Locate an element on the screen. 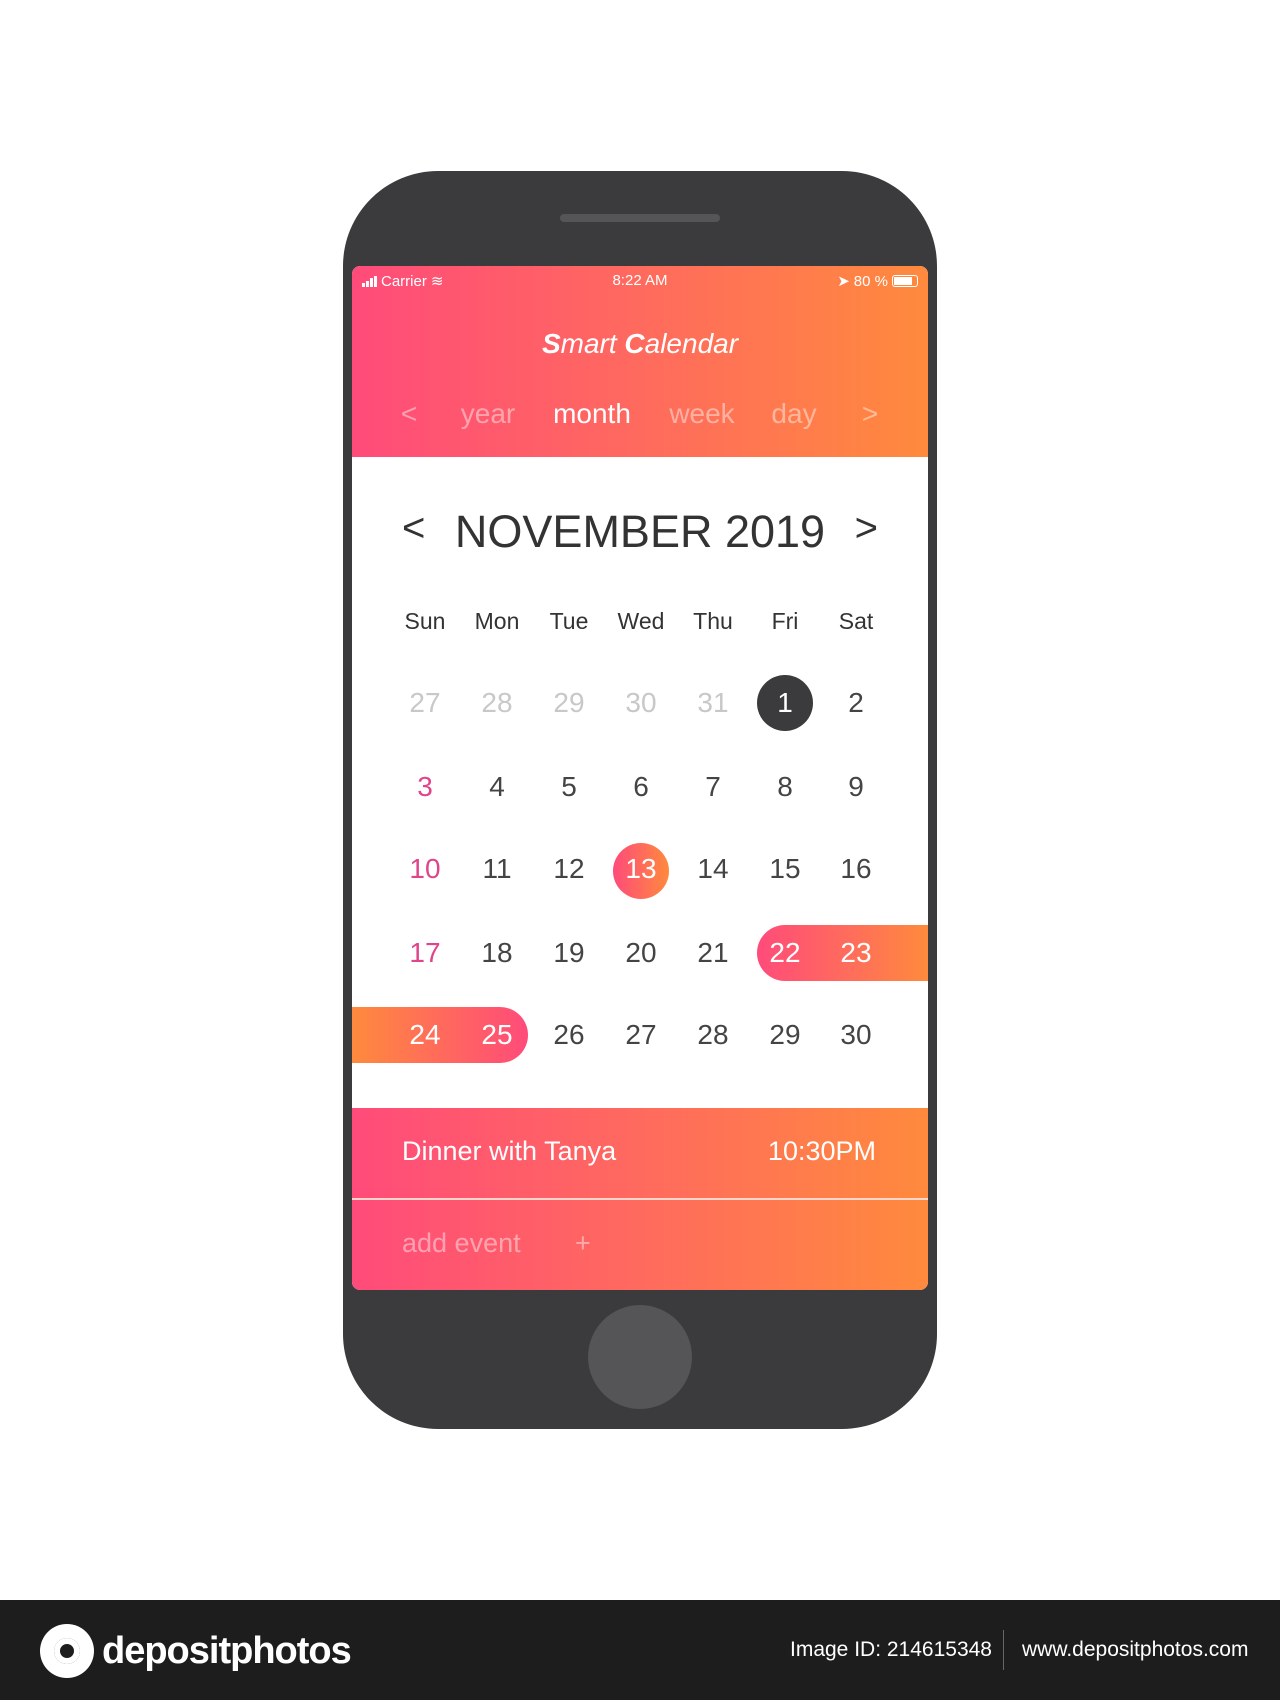 Image resolution: width=1280 pixels, height=1700 pixels. image-id: Image ID: 214615348 is located at coordinates (891, 1649).